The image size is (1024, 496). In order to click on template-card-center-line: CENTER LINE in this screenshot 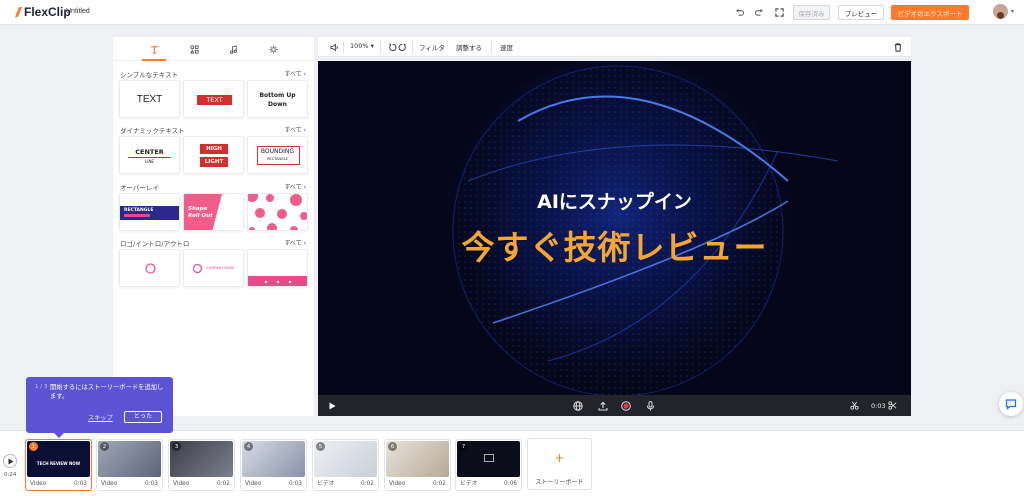, I will do `click(149, 155)`.